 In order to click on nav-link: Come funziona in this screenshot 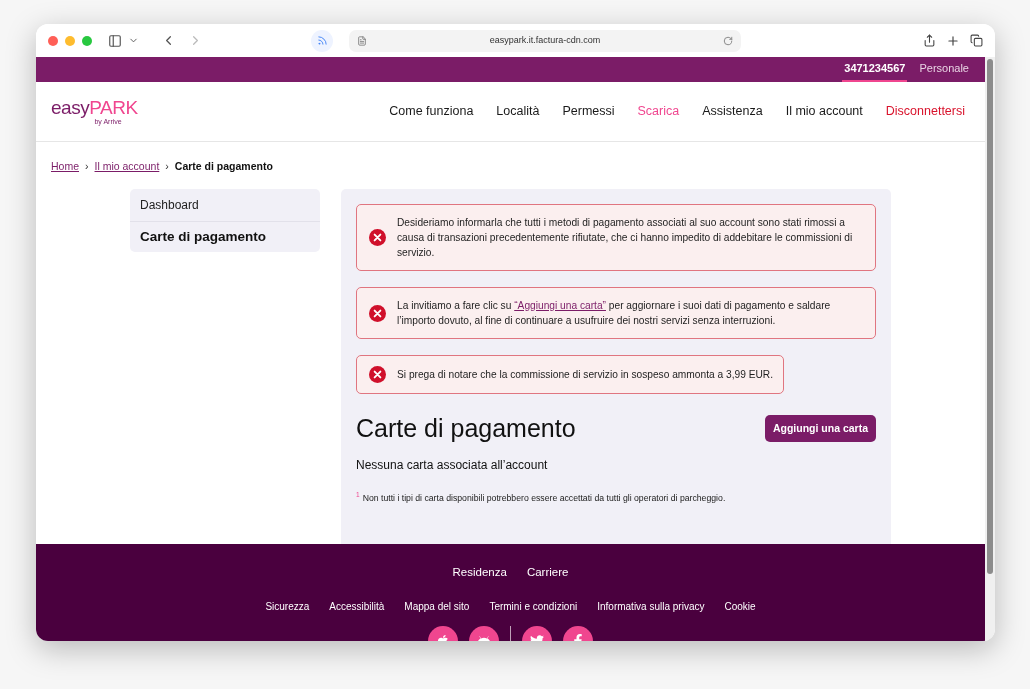, I will do `click(431, 111)`.